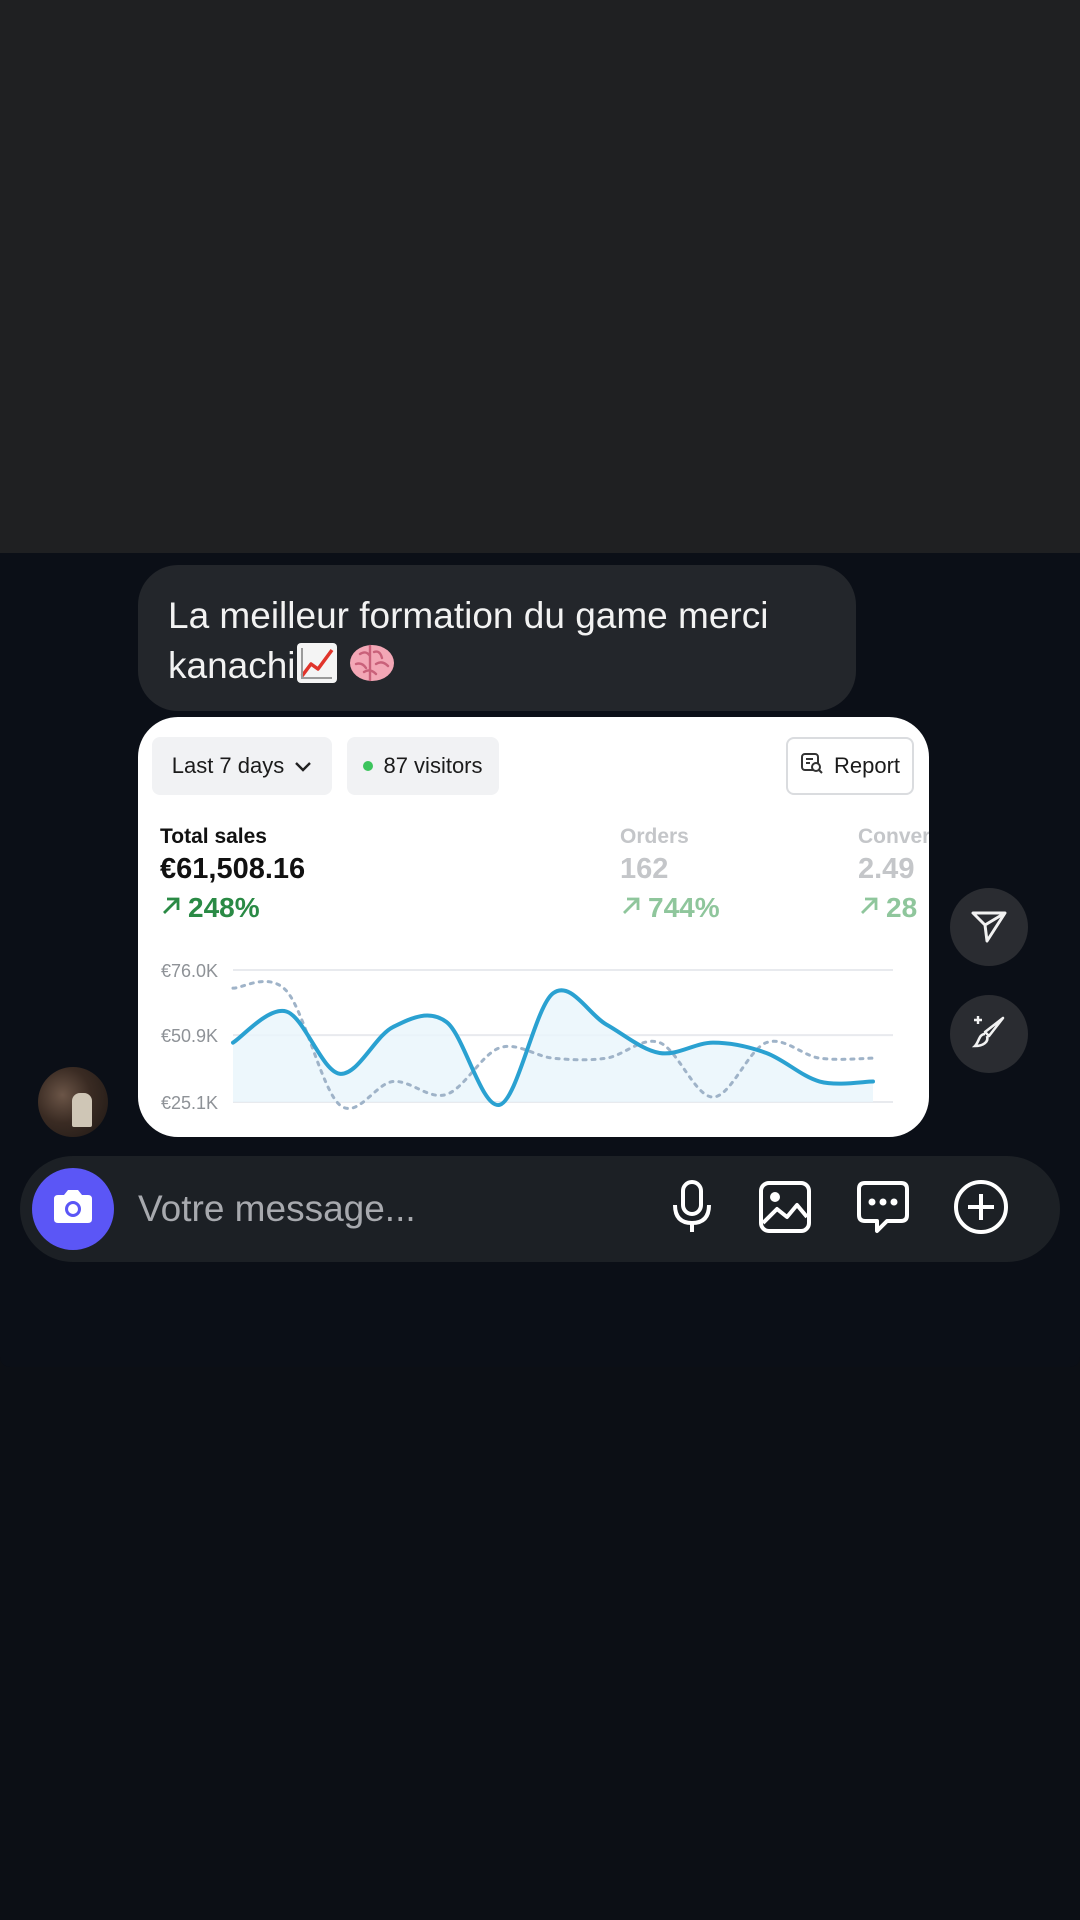  I want to click on metric-delta-value: 28, so click(902, 907).